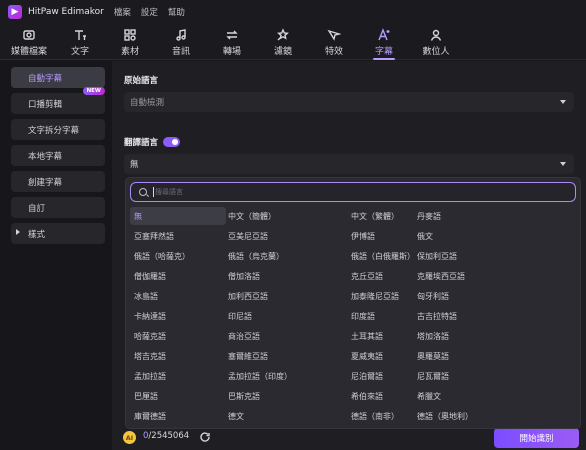  What do you see at coordinates (536, 438) in the screenshot?
I see `start-recognition-button: 開始識別` at bounding box center [536, 438].